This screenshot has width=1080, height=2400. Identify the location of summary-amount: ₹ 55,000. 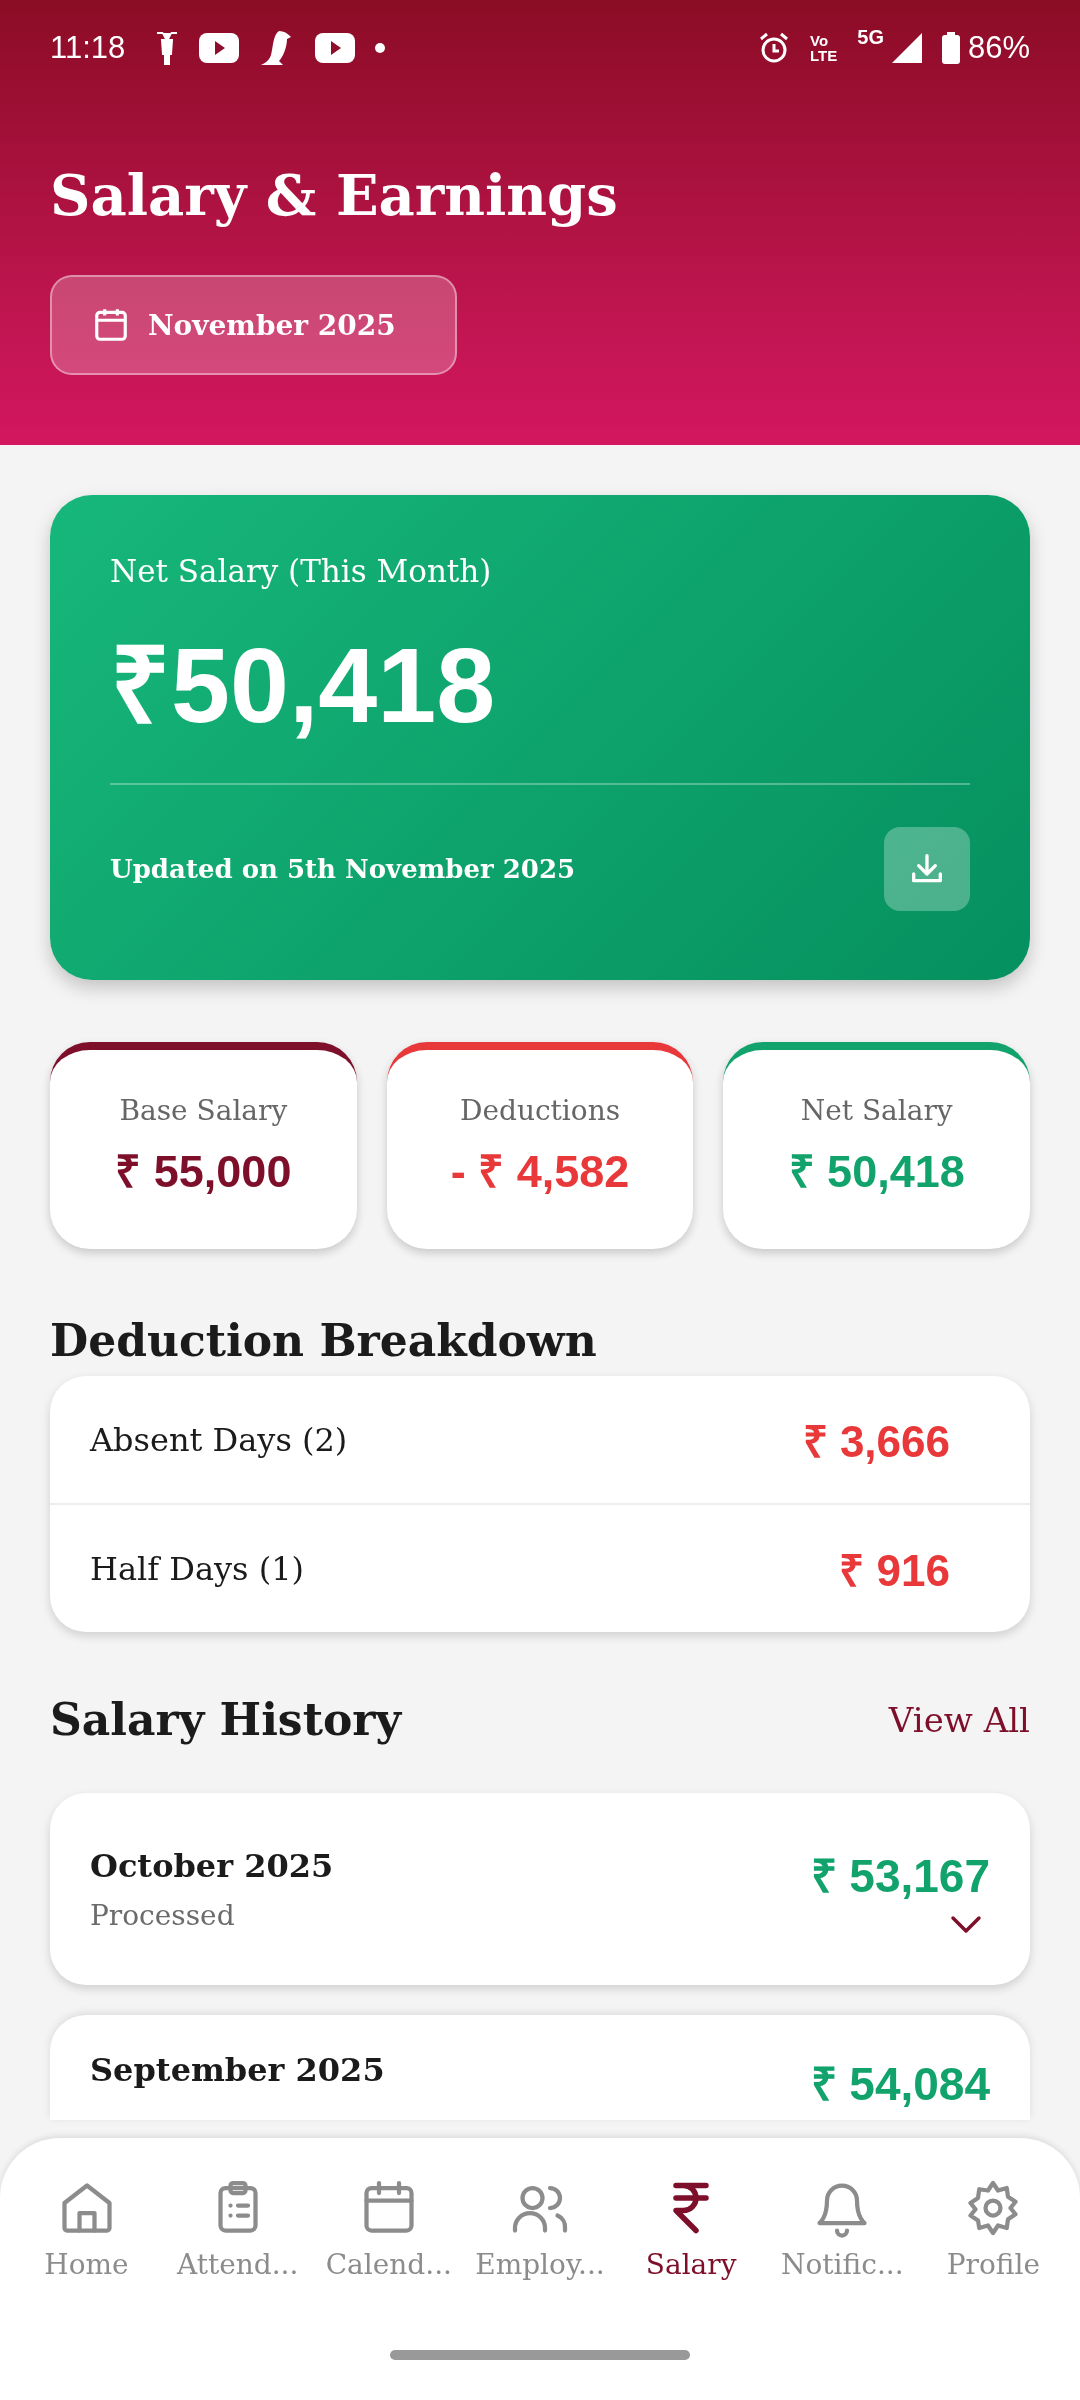
(203, 1172).